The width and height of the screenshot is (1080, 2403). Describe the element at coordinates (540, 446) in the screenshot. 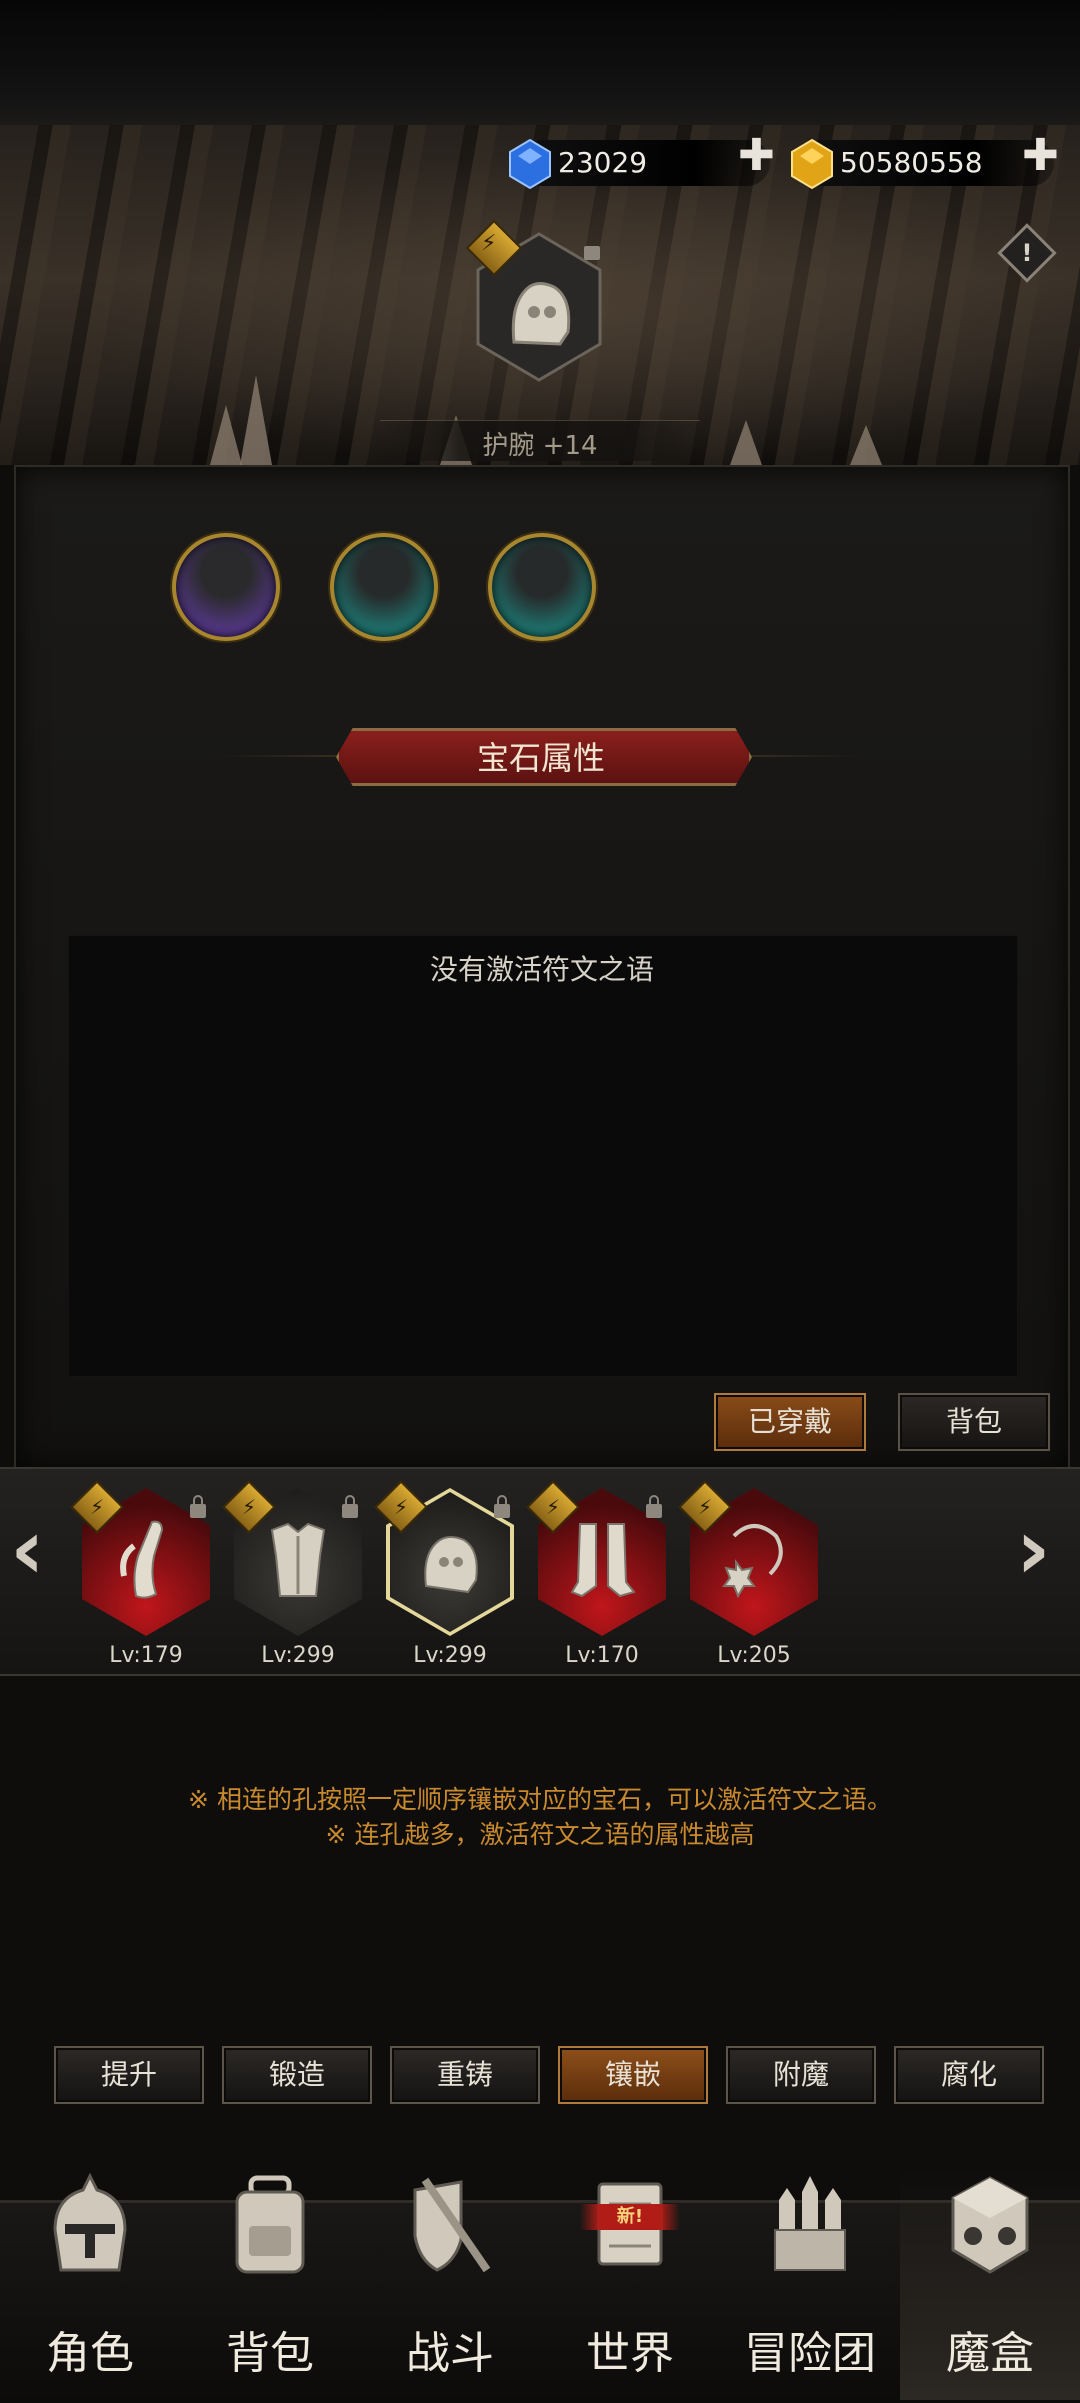

I see `item-name: 护腕 +14` at that location.